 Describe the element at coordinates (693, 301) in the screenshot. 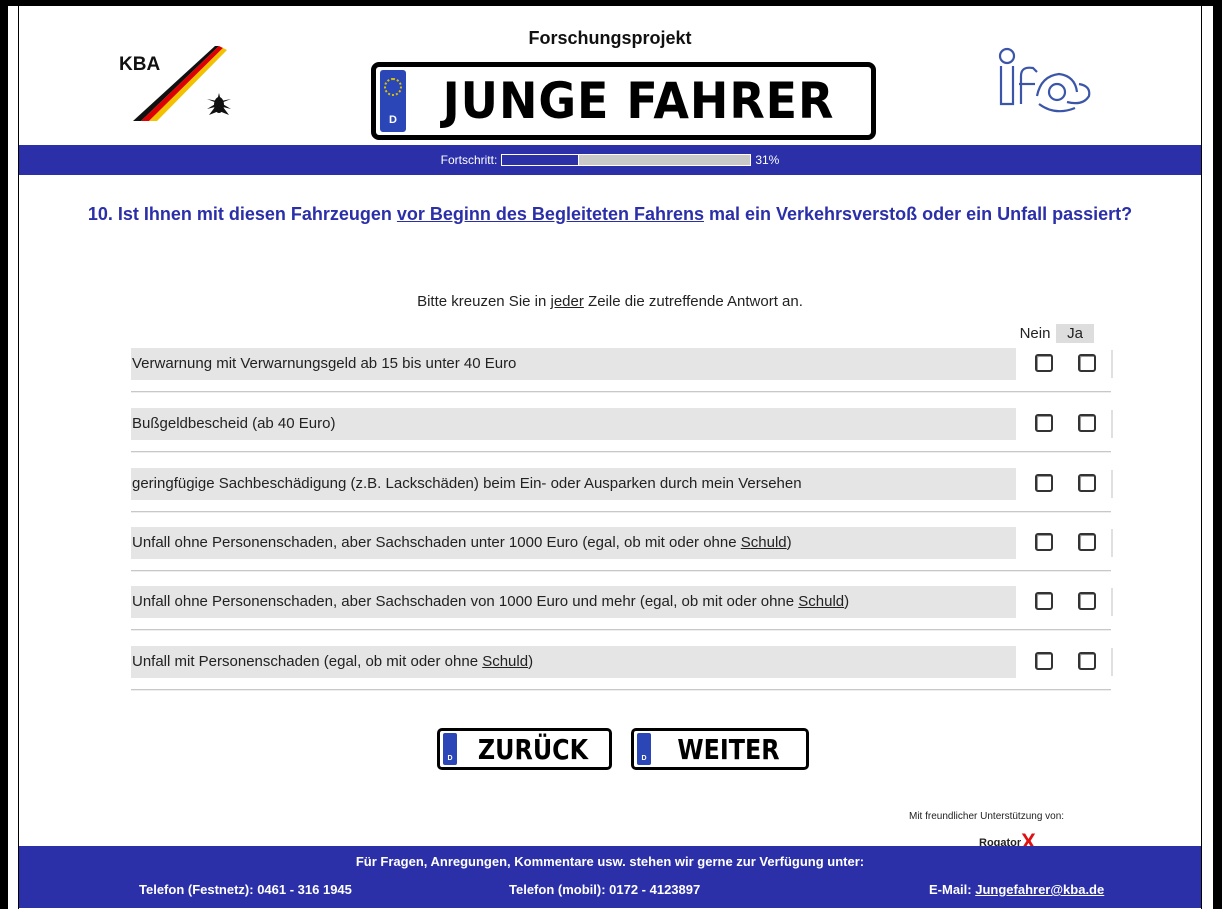

I see `instruction-after: Zeile die zutreffende Antwort an.` at that location.